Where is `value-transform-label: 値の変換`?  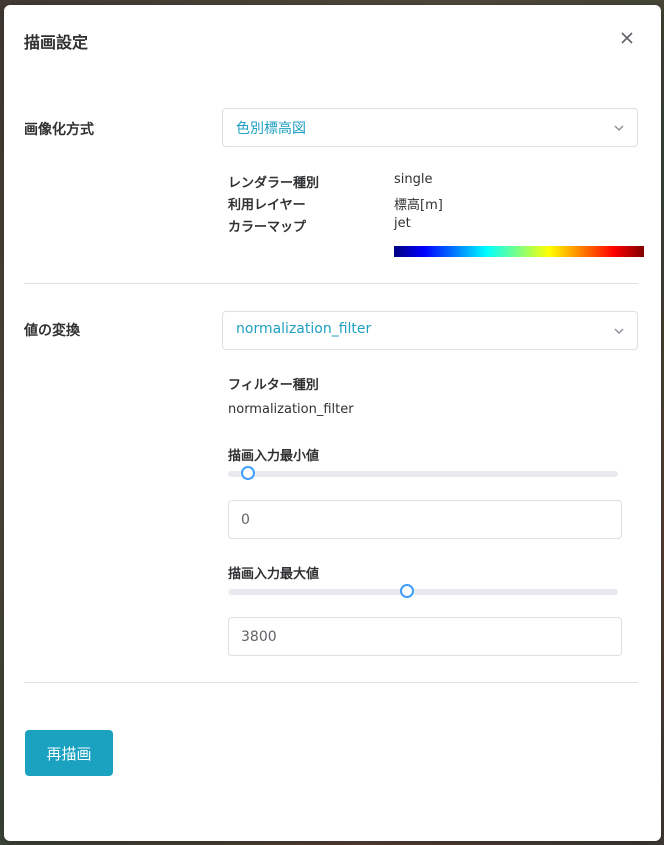
value-transform-label: 値の変換 is located at coordinates (52, 331).